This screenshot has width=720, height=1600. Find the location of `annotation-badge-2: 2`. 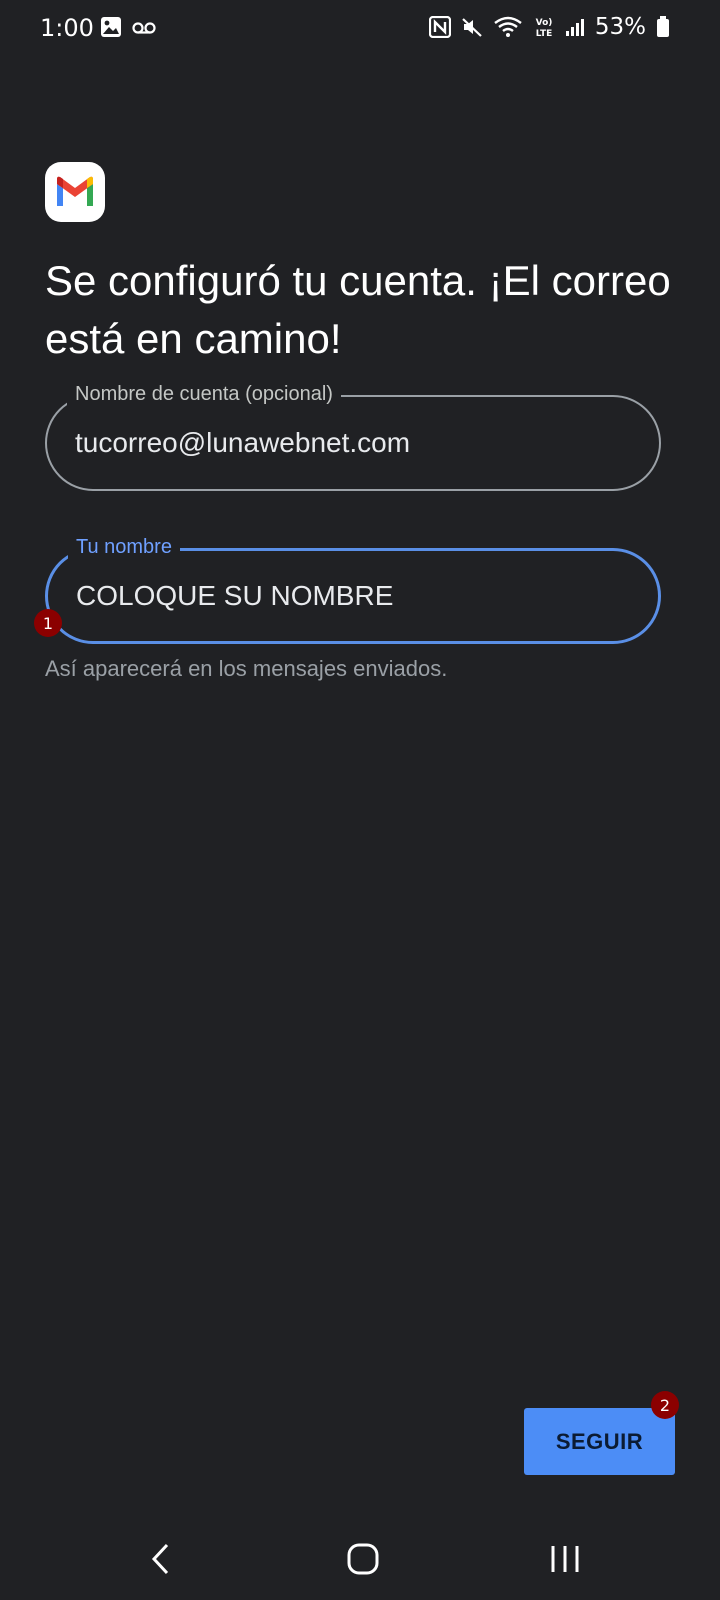

annotation-badge-2: 2 is located at coordinates (665, 1405).